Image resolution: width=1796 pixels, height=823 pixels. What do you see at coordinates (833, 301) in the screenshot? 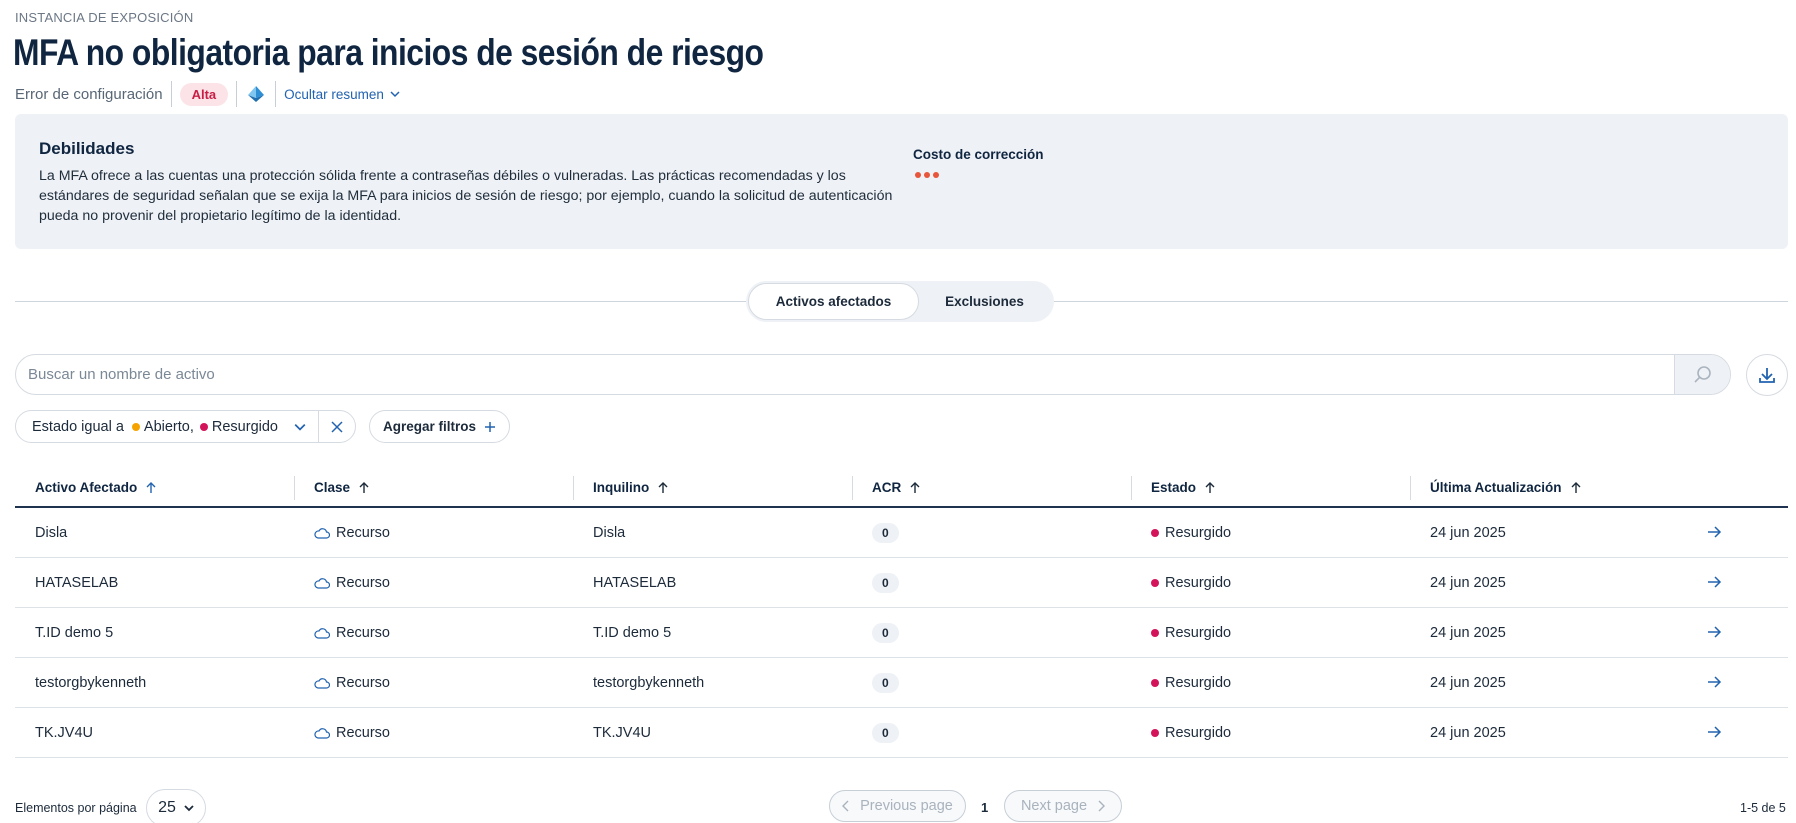
I see `tab-affected-assets: Activos afectados` at bounding box center [833, 301].